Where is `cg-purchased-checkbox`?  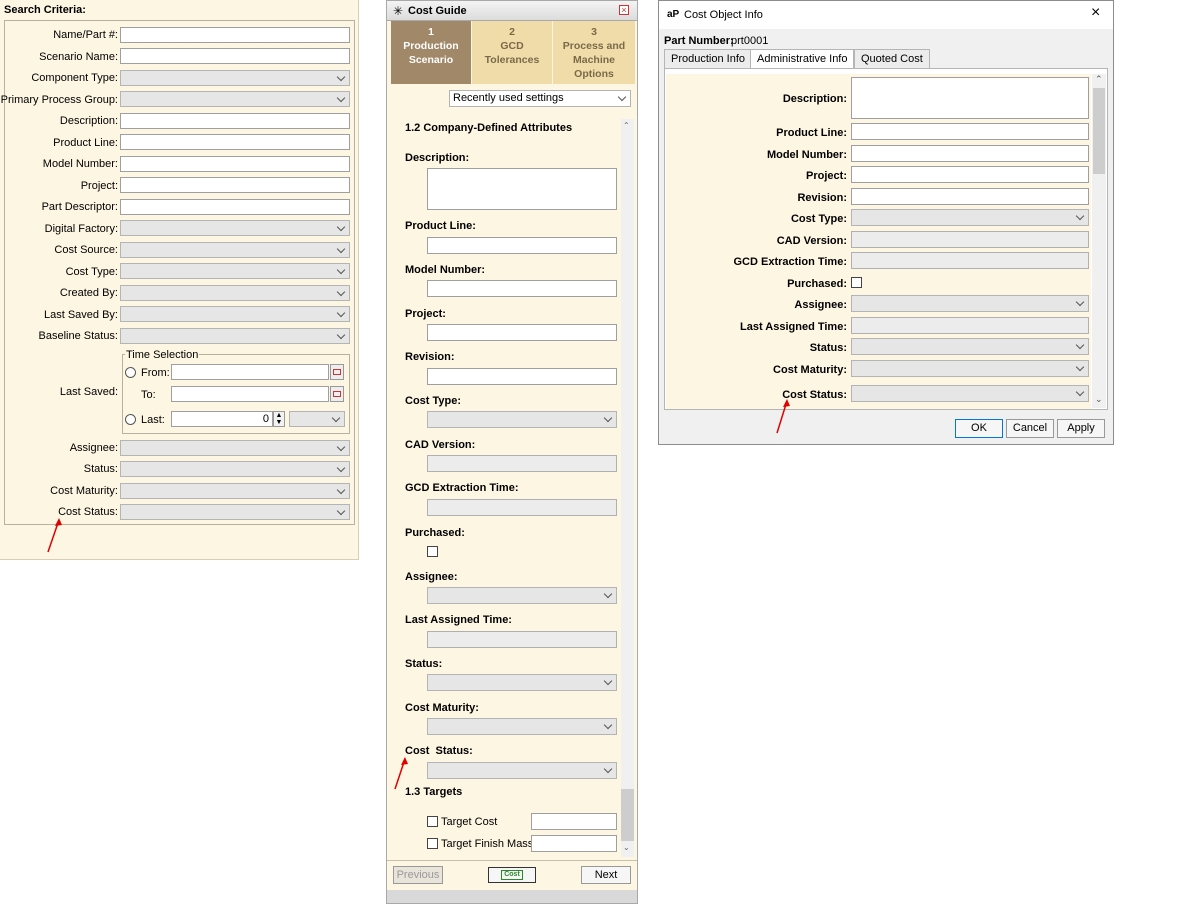
cg-purchased-checkbox is located at coordinates (432, 551).